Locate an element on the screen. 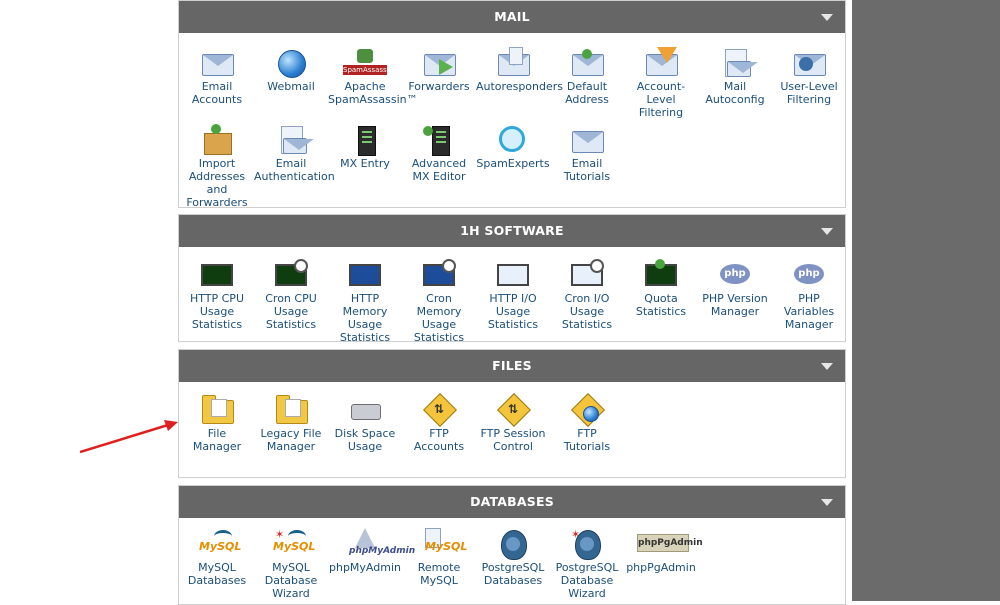 This screenshot has height=605, width=1000. php-version-icon: php is located at coordinates (735, 275).